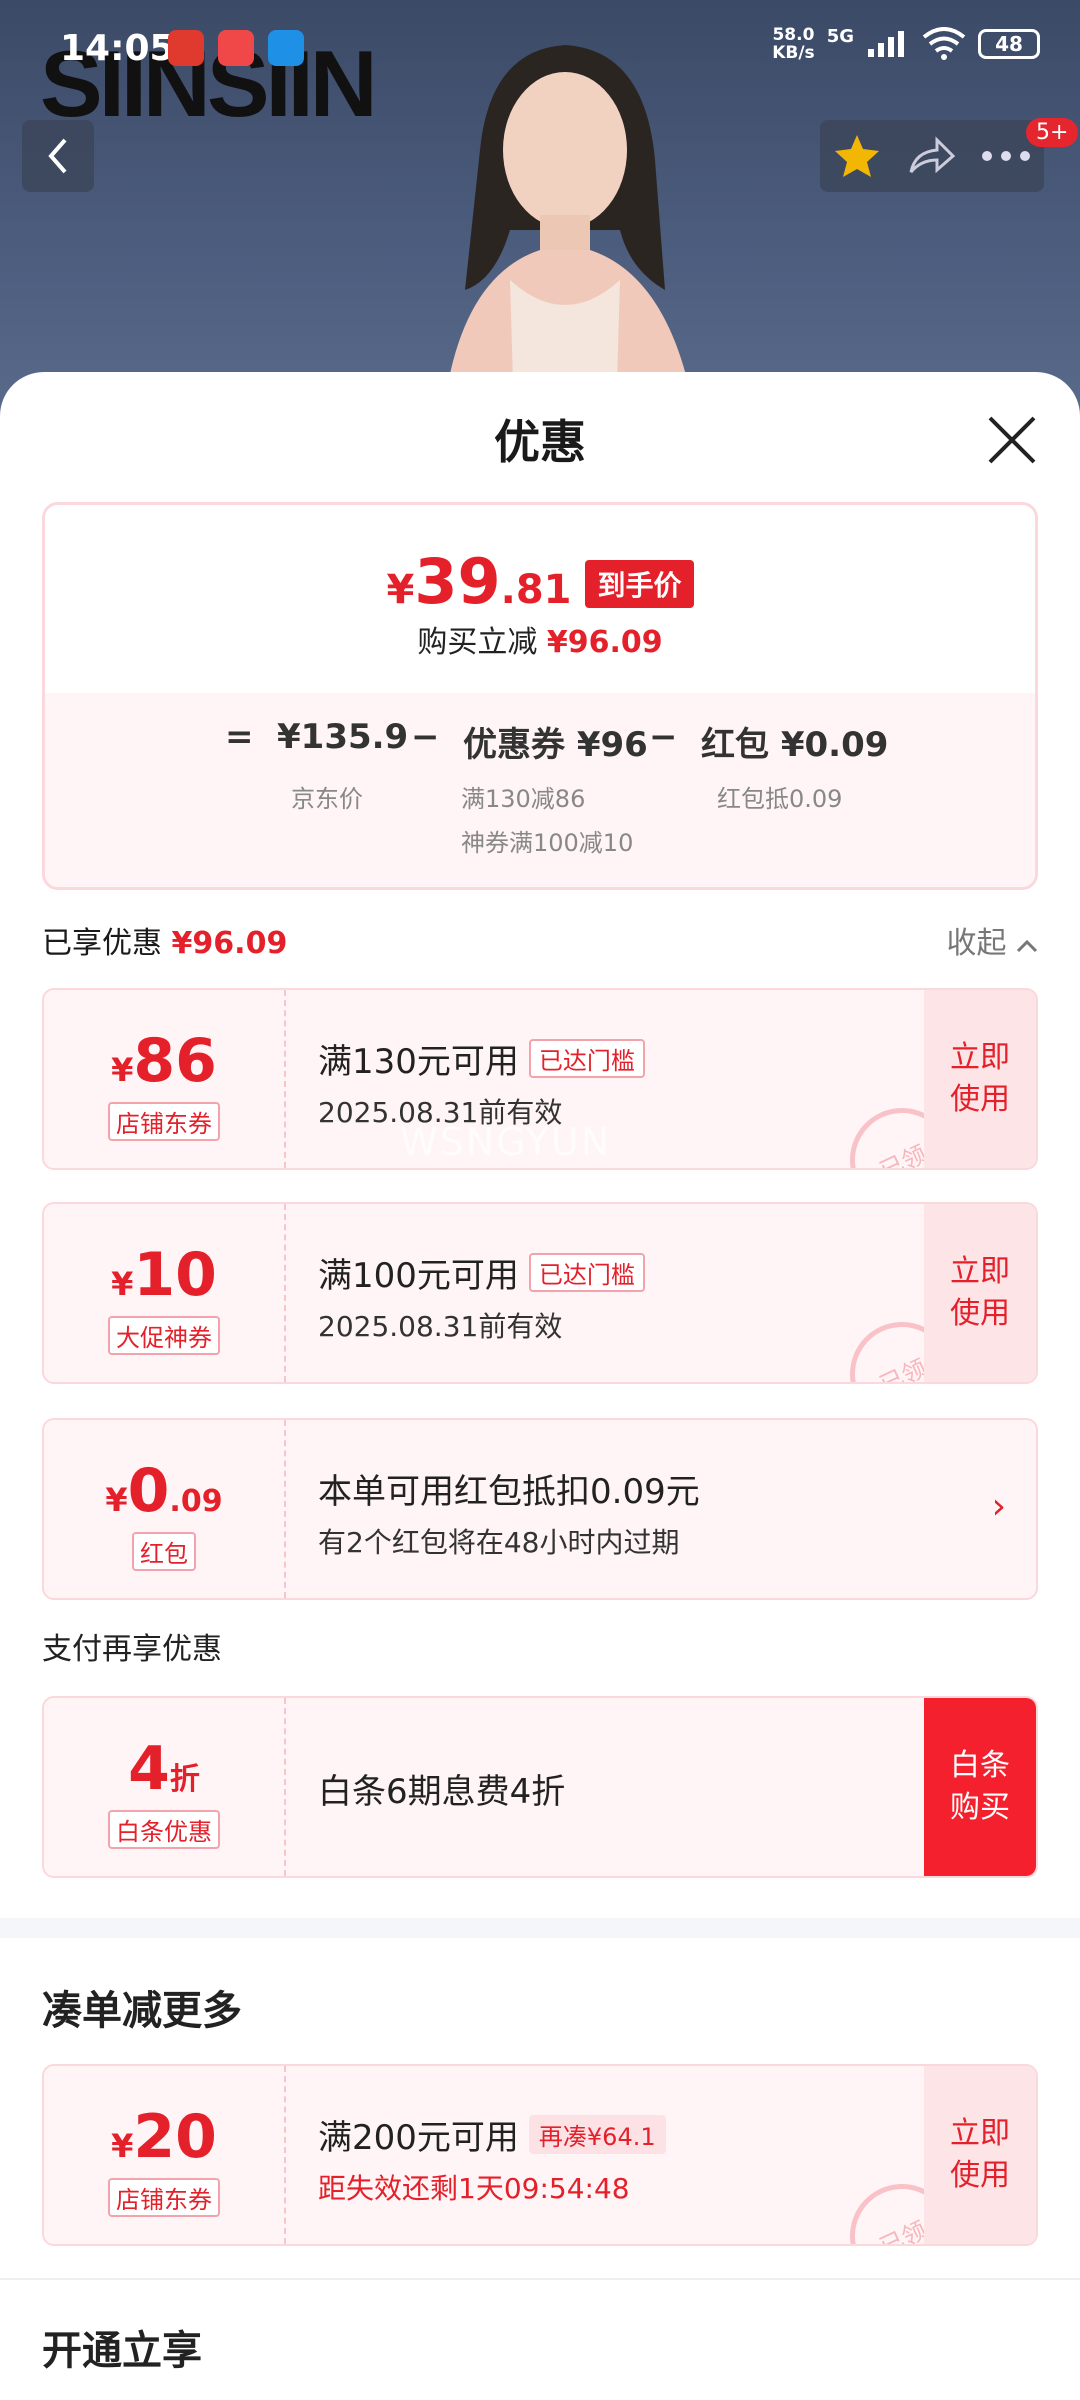 The image size is (1080, 2400). What do you see at coordinates (440, 1326) in the screenshot?
I see `coupon-validity: 2025.08.31前有效` at bounding box center [440, 1326].